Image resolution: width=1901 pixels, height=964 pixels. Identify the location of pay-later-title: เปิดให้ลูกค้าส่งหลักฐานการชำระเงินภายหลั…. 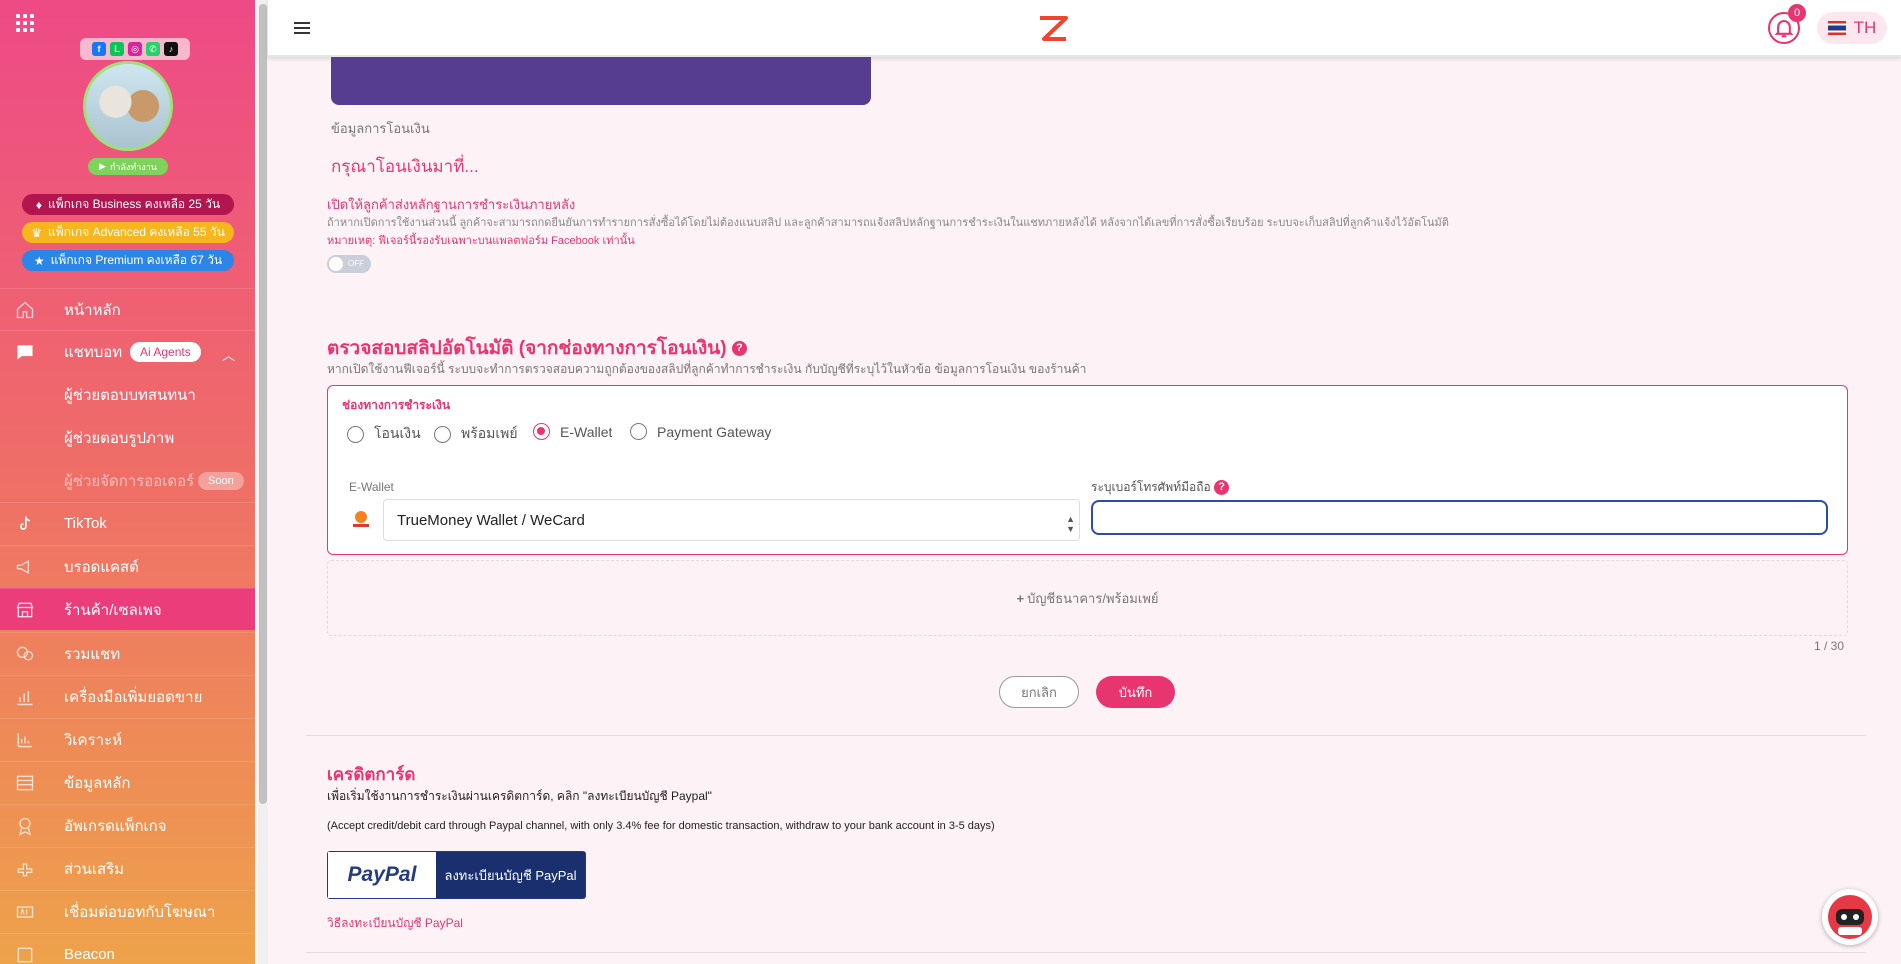
(451, 204).